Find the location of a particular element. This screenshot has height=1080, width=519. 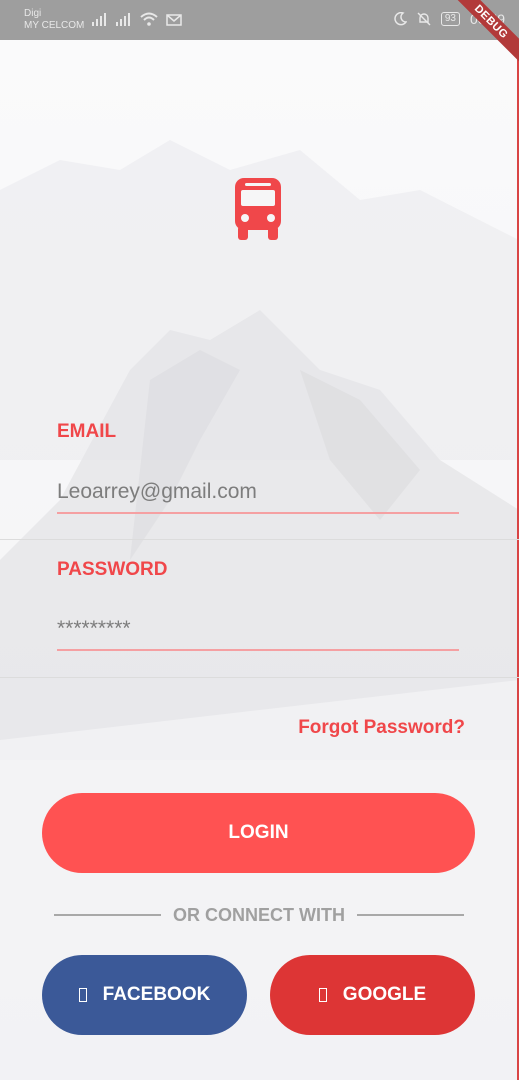

facebook-label: FACEBOOK is located at coordinates (156, 994).